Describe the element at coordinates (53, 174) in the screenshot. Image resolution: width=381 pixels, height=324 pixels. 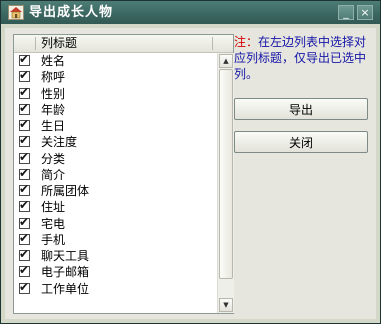
I see `list-item-label: 简介` at that location.